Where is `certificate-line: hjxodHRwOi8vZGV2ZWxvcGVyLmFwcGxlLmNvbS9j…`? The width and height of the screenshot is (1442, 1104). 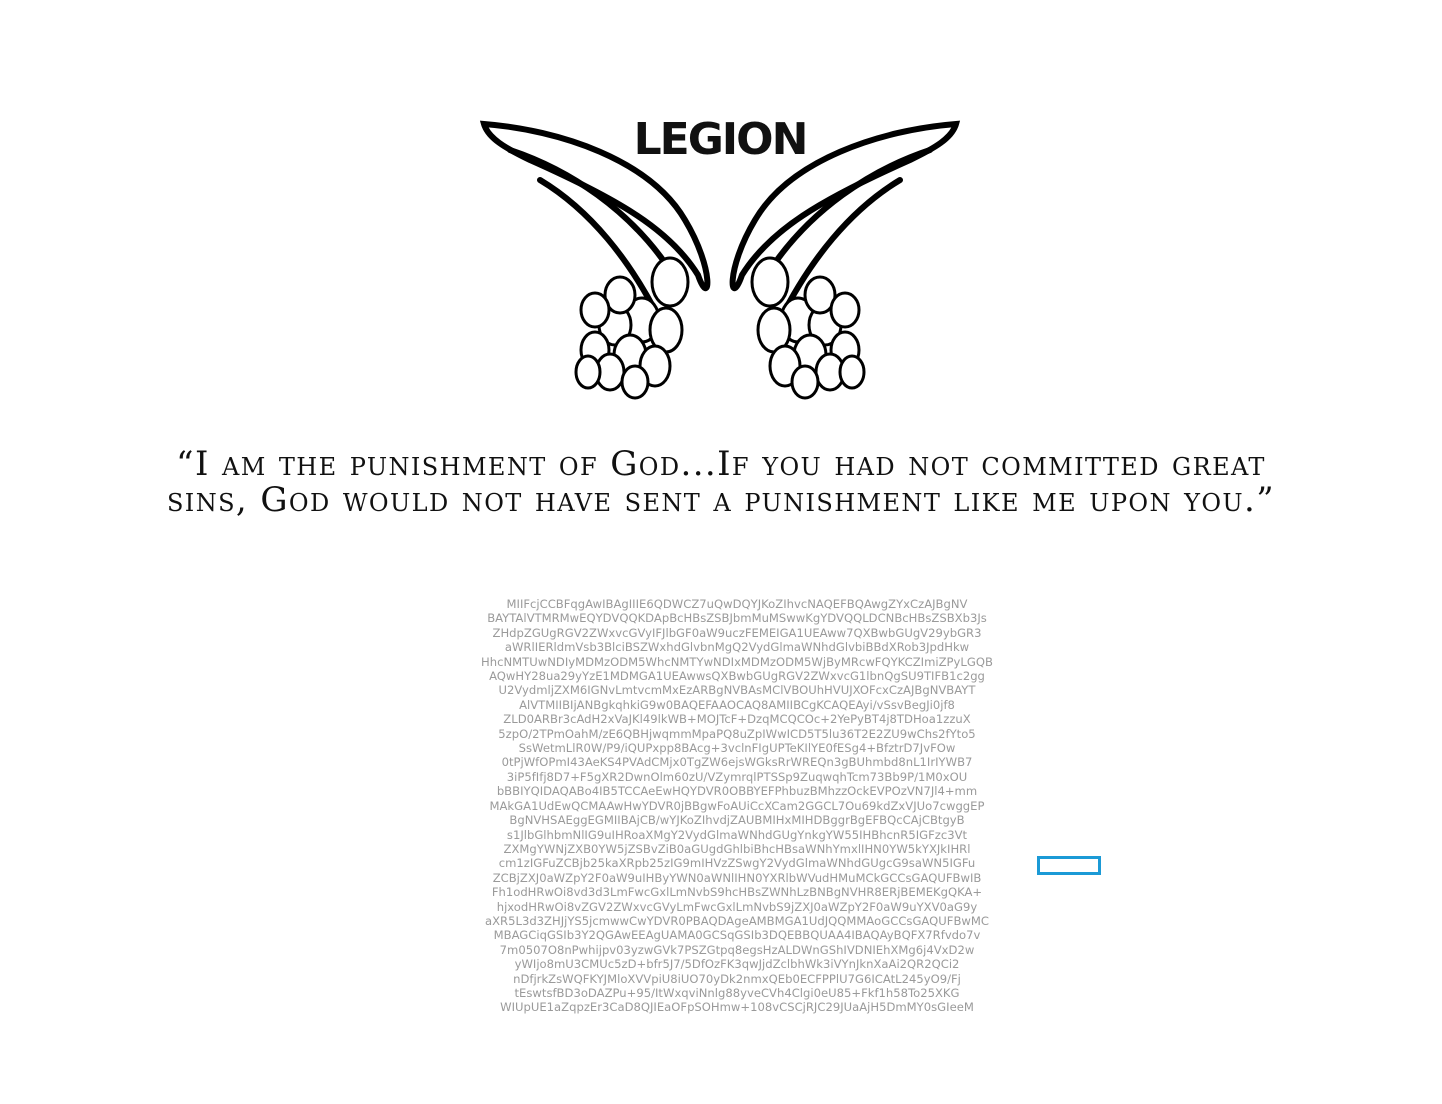 certificate-line: hjxodHRwOi8vZGV2ZWxvcGVyLmFwcGxlLmNvbS9j… is located at coordinates (737, 906).